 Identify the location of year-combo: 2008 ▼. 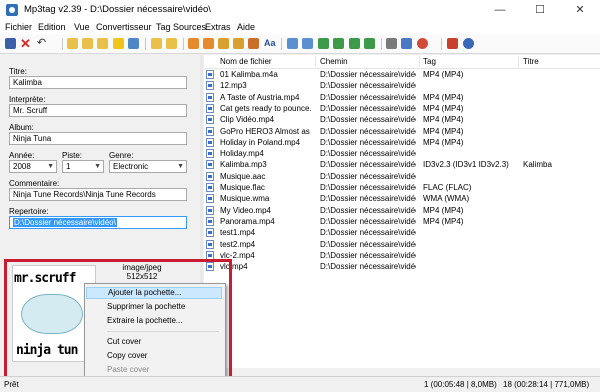
(33, 166).